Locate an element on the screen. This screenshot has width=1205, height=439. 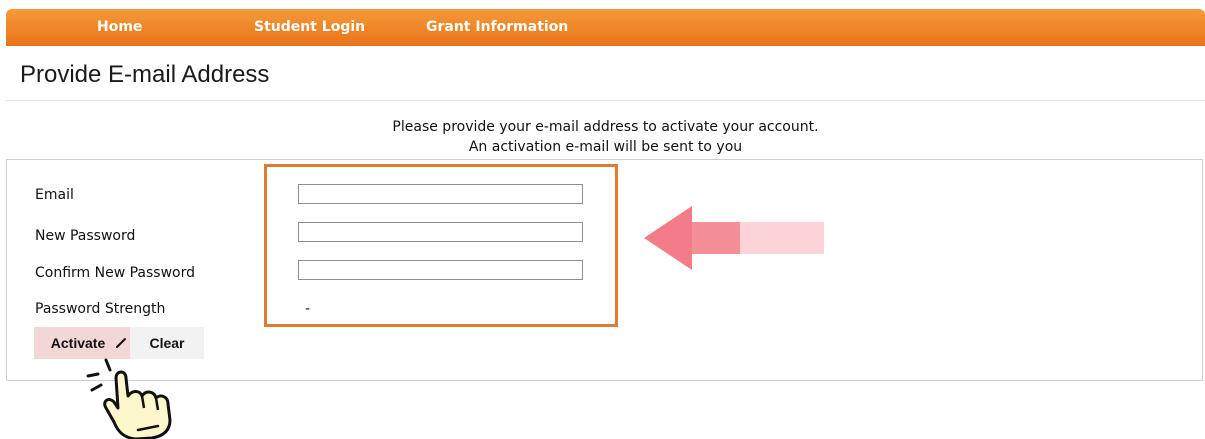
nav-grant-information: Grant Information is located at coordinates (497, 27).